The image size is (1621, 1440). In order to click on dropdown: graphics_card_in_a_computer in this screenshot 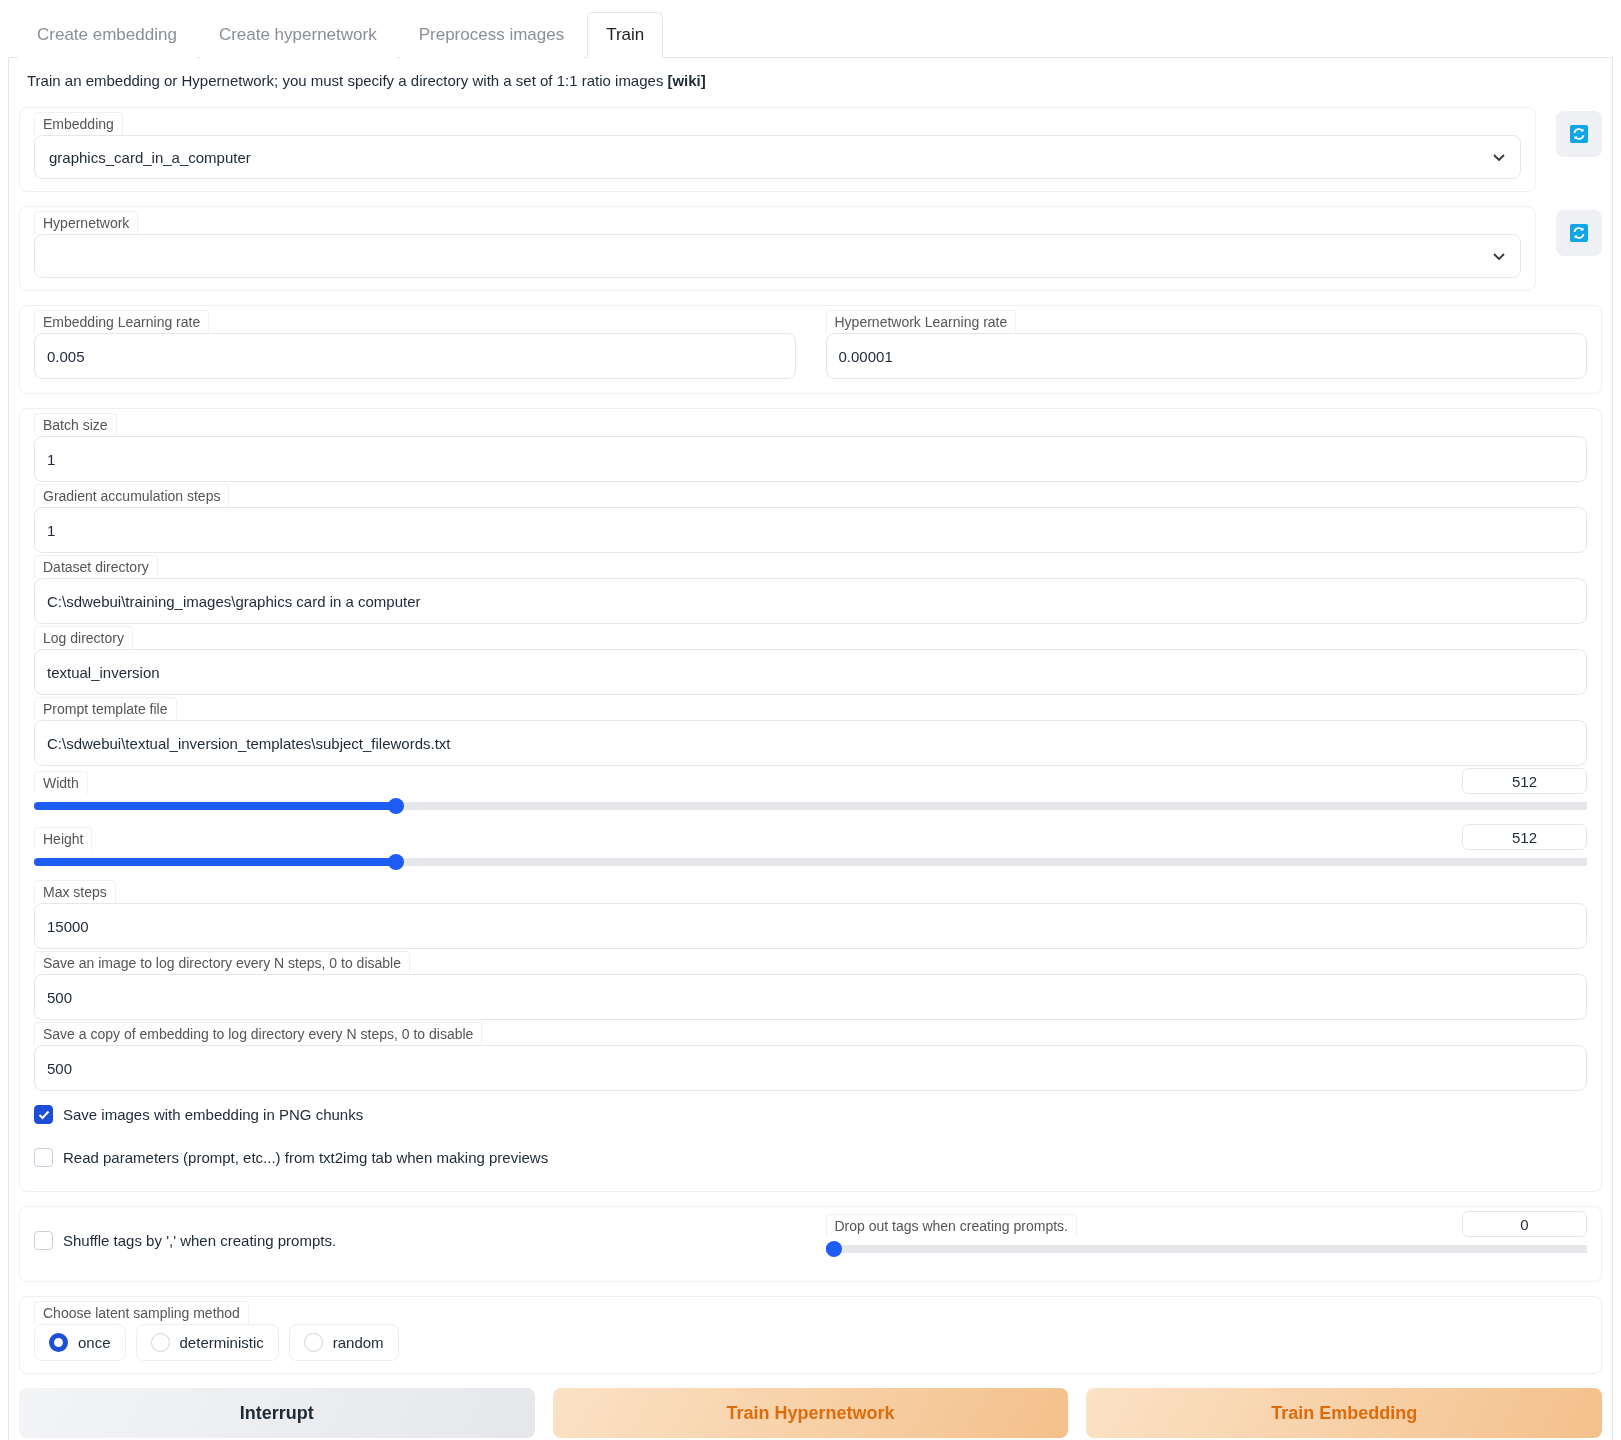, I will do `click(777, 157)`.